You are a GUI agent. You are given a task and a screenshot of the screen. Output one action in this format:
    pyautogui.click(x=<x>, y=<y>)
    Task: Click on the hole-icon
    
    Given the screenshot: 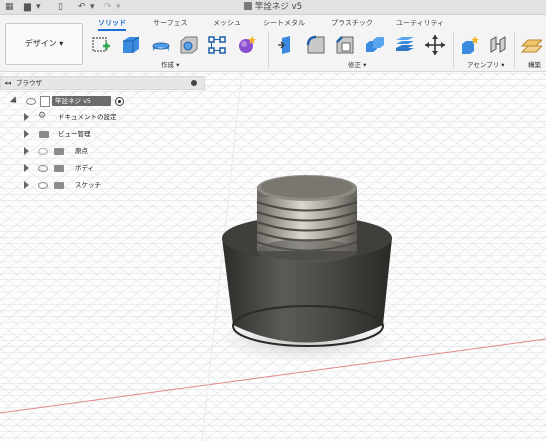 What is the action you would take?
    pyautogui.click(x=189, y=45)
    